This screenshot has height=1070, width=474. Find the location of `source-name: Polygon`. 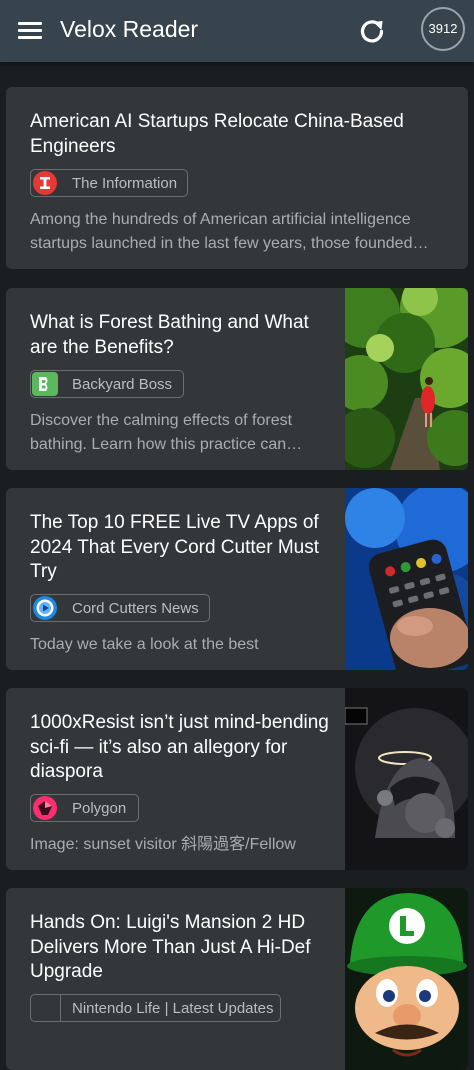

source-name: Polygon is located at coordinates (99, 808).